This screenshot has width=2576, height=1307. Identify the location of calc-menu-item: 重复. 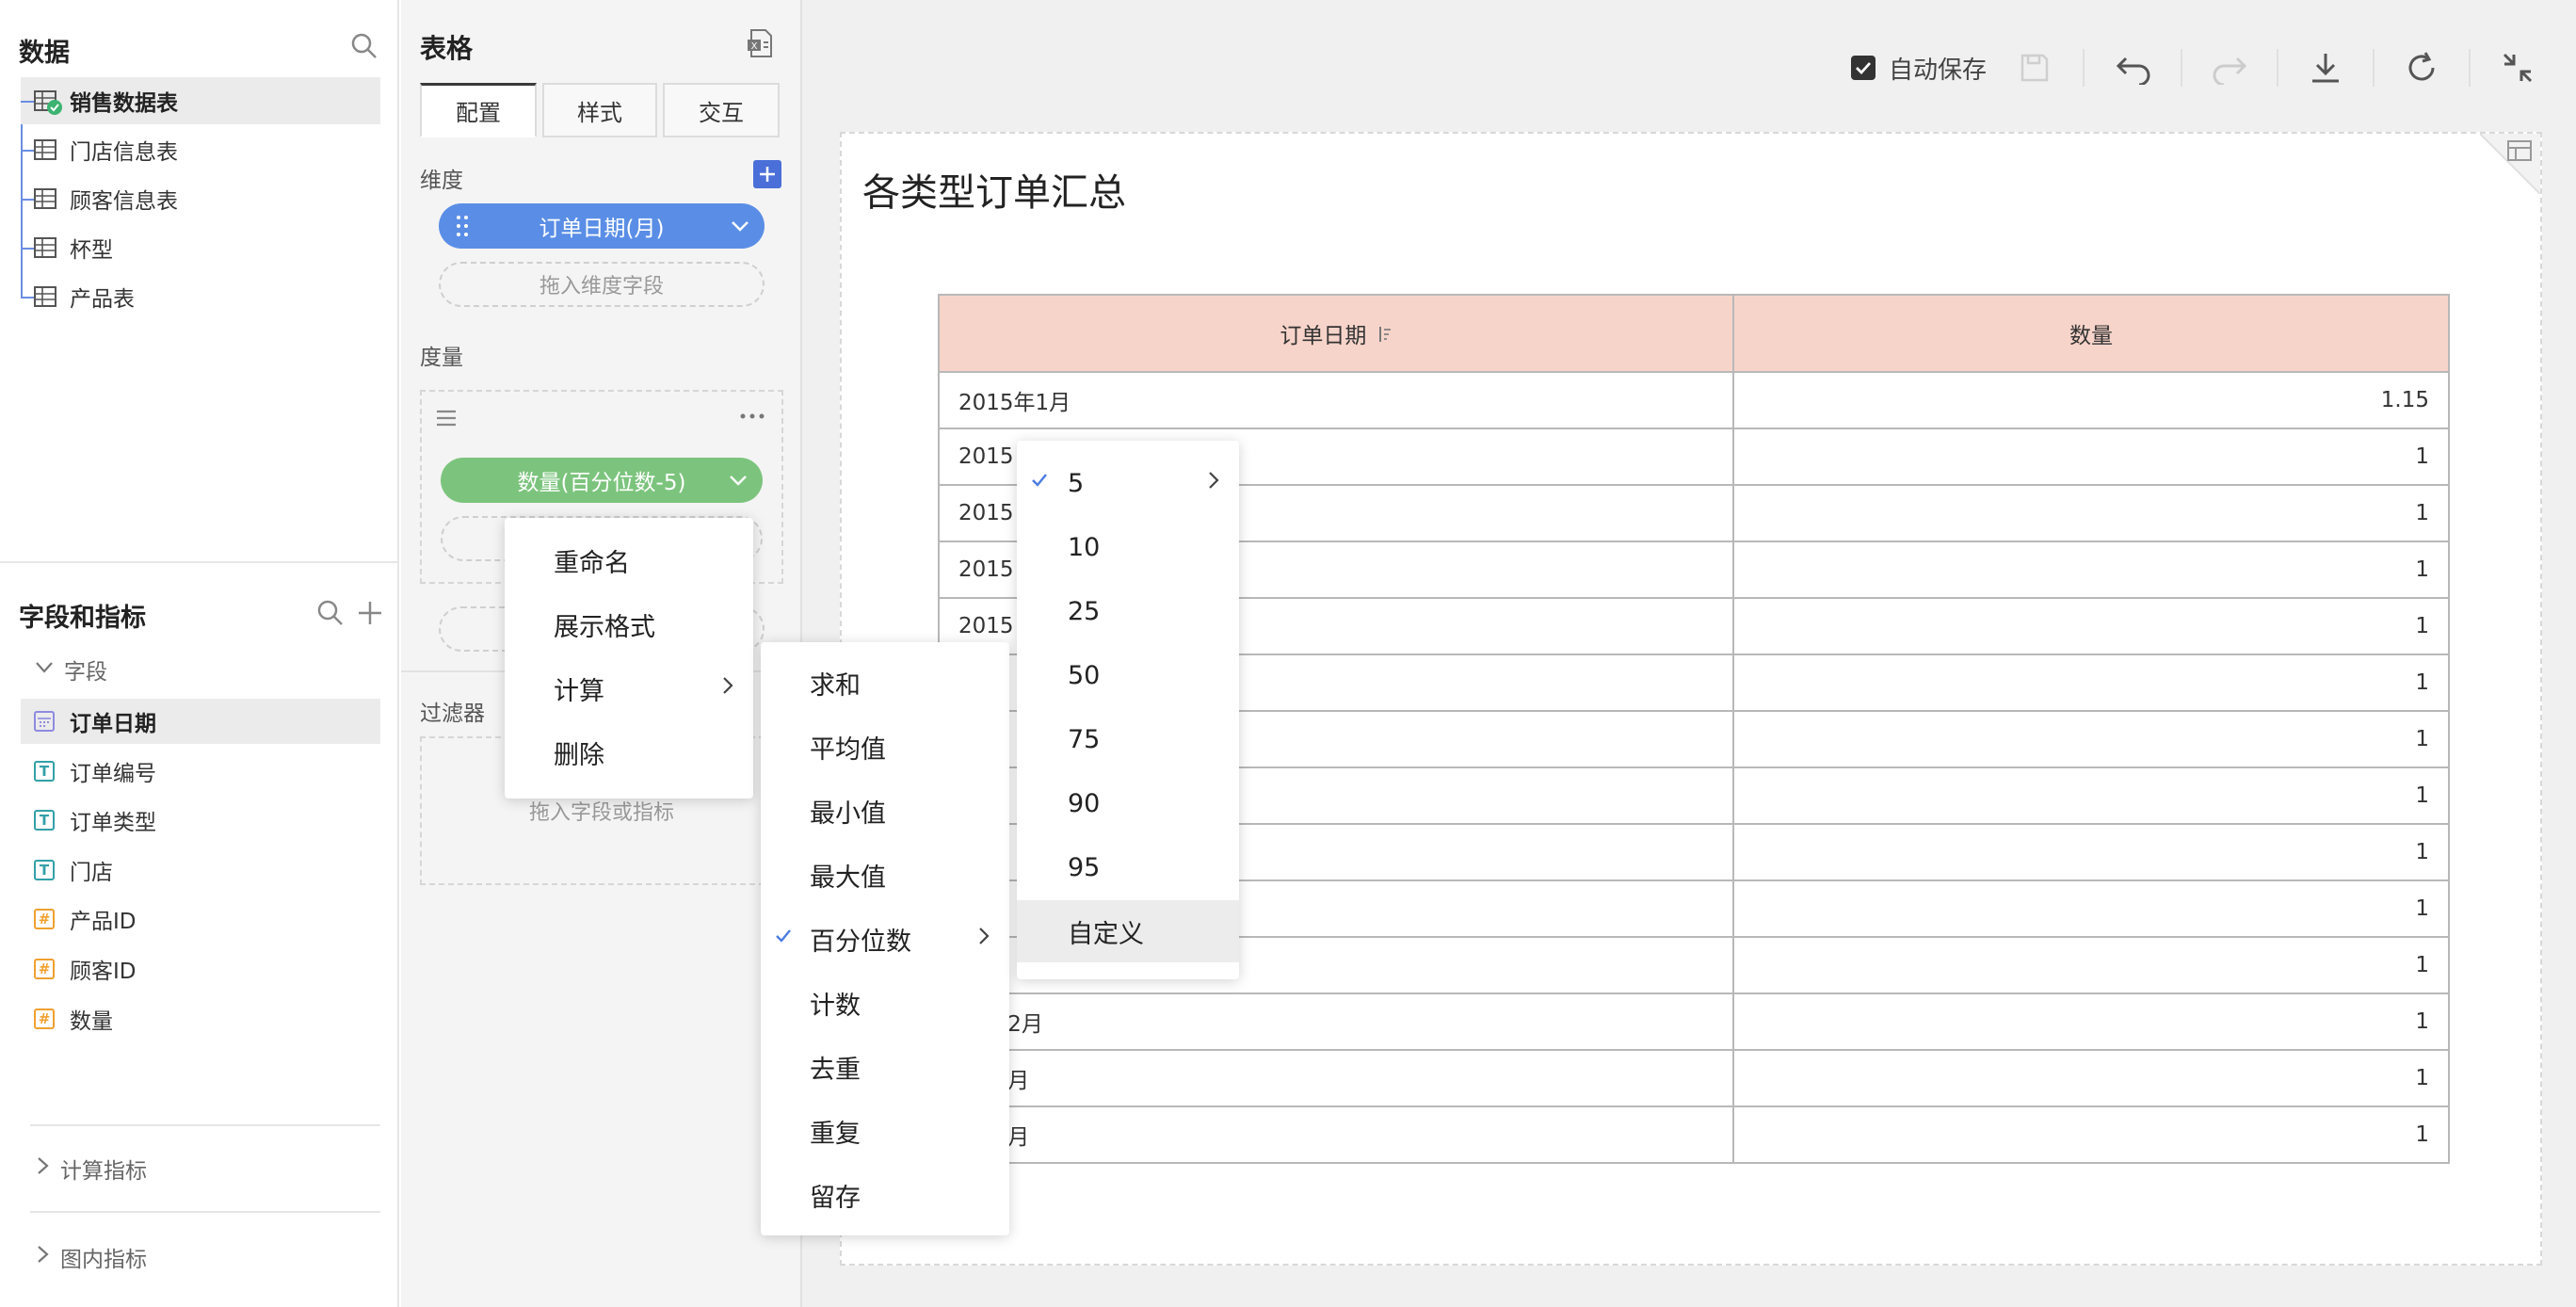
(885, 1131).